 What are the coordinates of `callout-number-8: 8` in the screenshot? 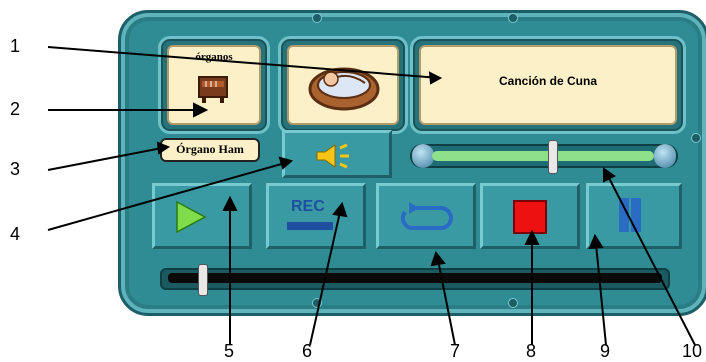 It's located at (531, 351).